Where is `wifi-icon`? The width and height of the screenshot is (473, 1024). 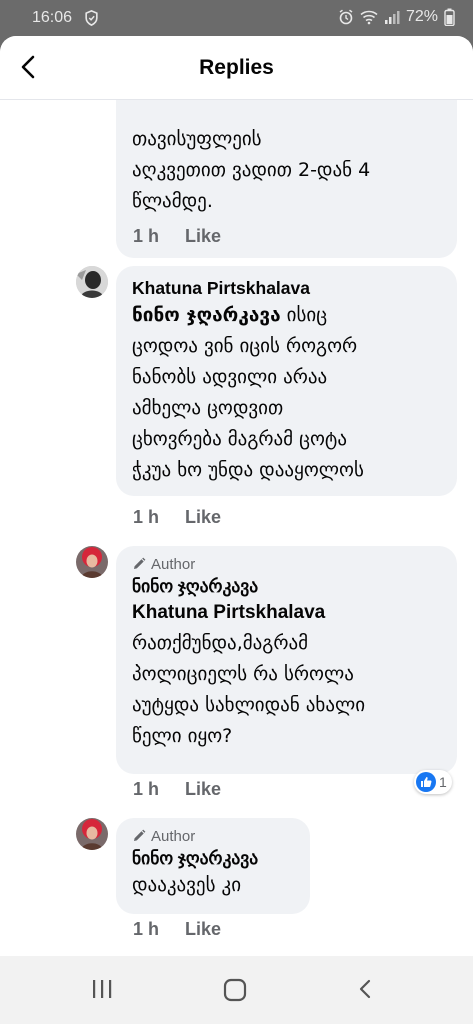
wifi-icon is located at coordinates (369, 17).